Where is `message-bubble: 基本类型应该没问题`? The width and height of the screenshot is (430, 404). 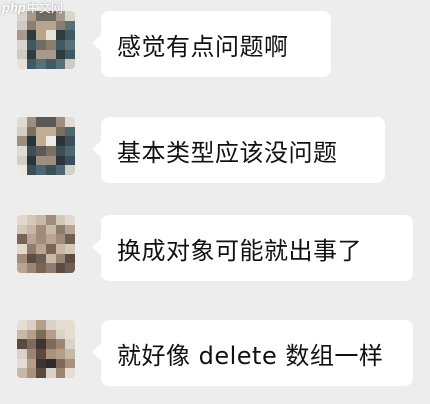 message-bubble: 基本类型应该没问题 is located at coordinates (238, 150).